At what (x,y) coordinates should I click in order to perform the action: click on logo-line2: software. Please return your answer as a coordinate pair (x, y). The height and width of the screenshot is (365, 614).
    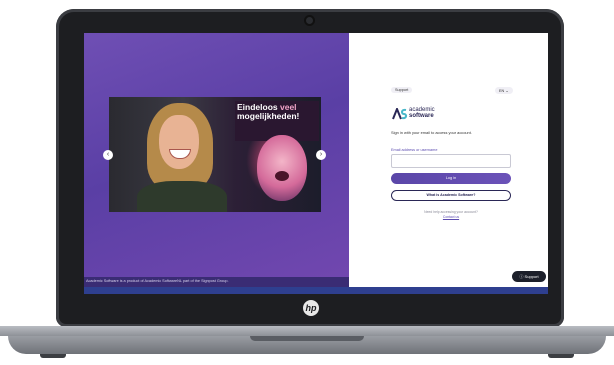
    Looking at the image, I should click on (421, 116).